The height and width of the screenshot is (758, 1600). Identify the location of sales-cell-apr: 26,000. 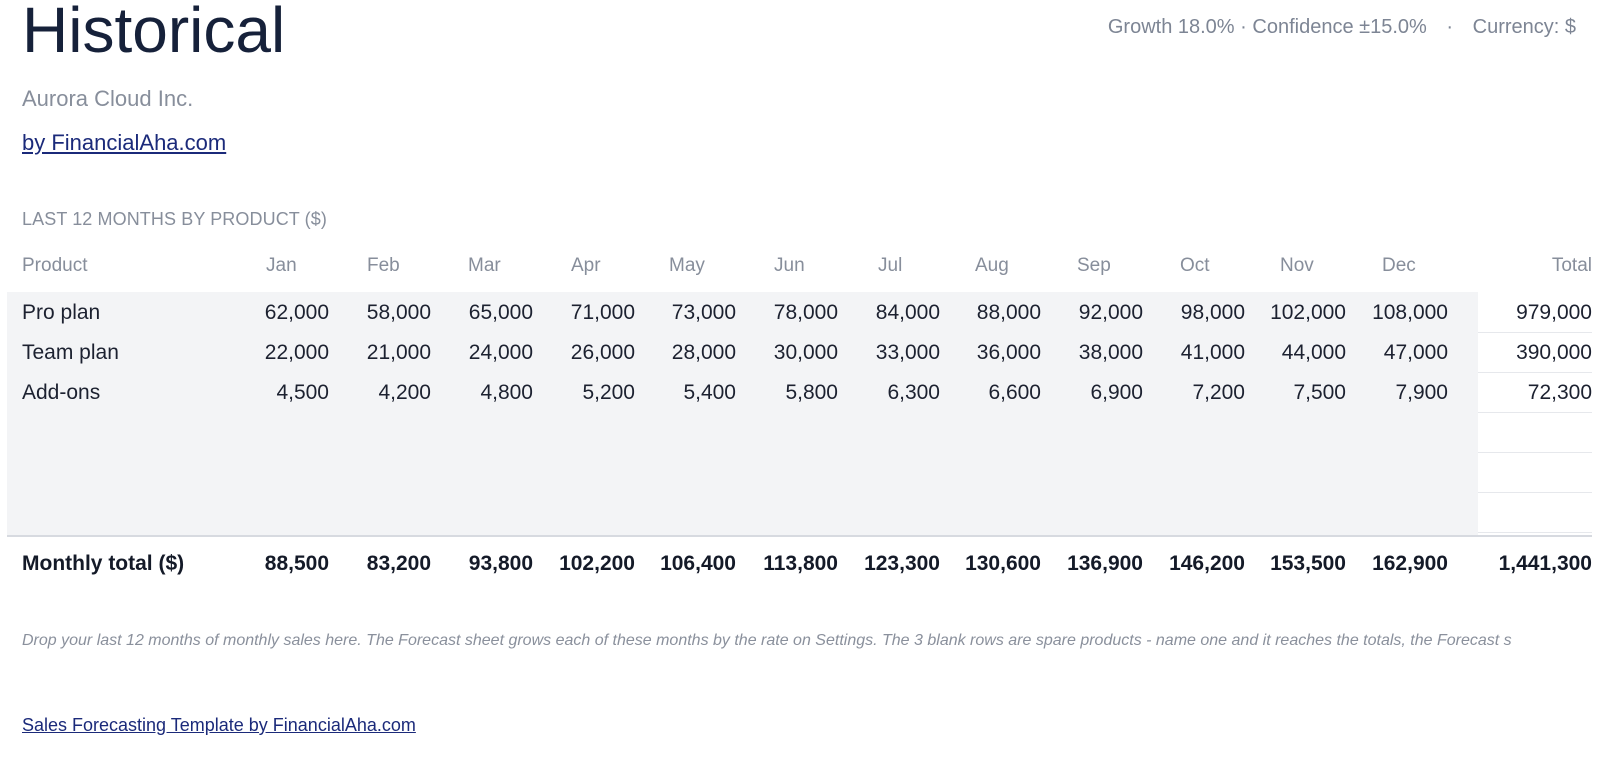
(603, 353).